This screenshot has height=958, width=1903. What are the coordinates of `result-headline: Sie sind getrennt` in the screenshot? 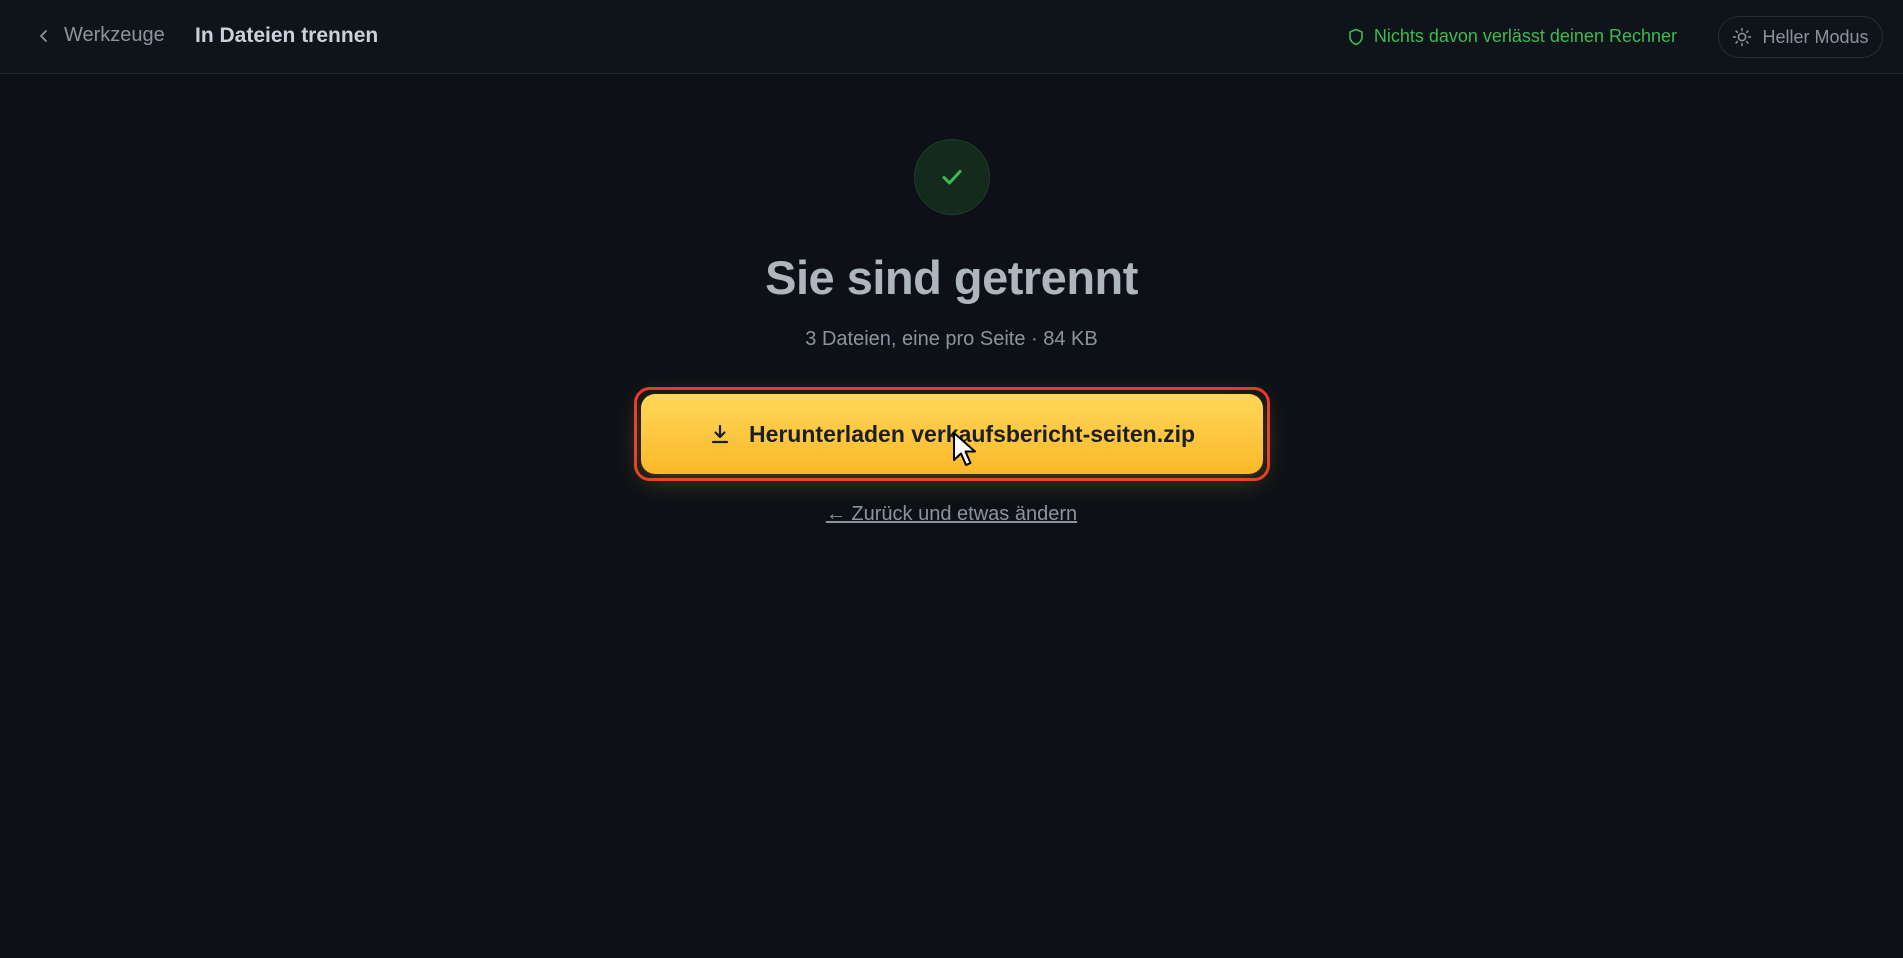 It's located at (951, 277).